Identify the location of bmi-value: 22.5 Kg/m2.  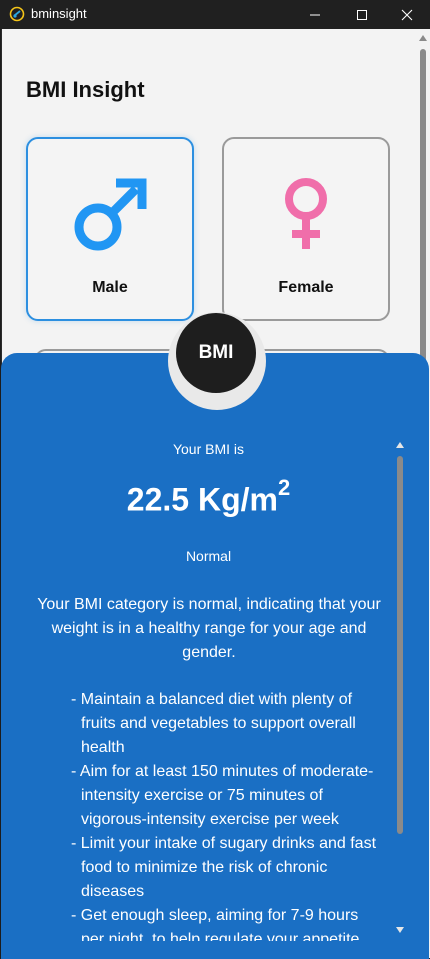
(208, 497).